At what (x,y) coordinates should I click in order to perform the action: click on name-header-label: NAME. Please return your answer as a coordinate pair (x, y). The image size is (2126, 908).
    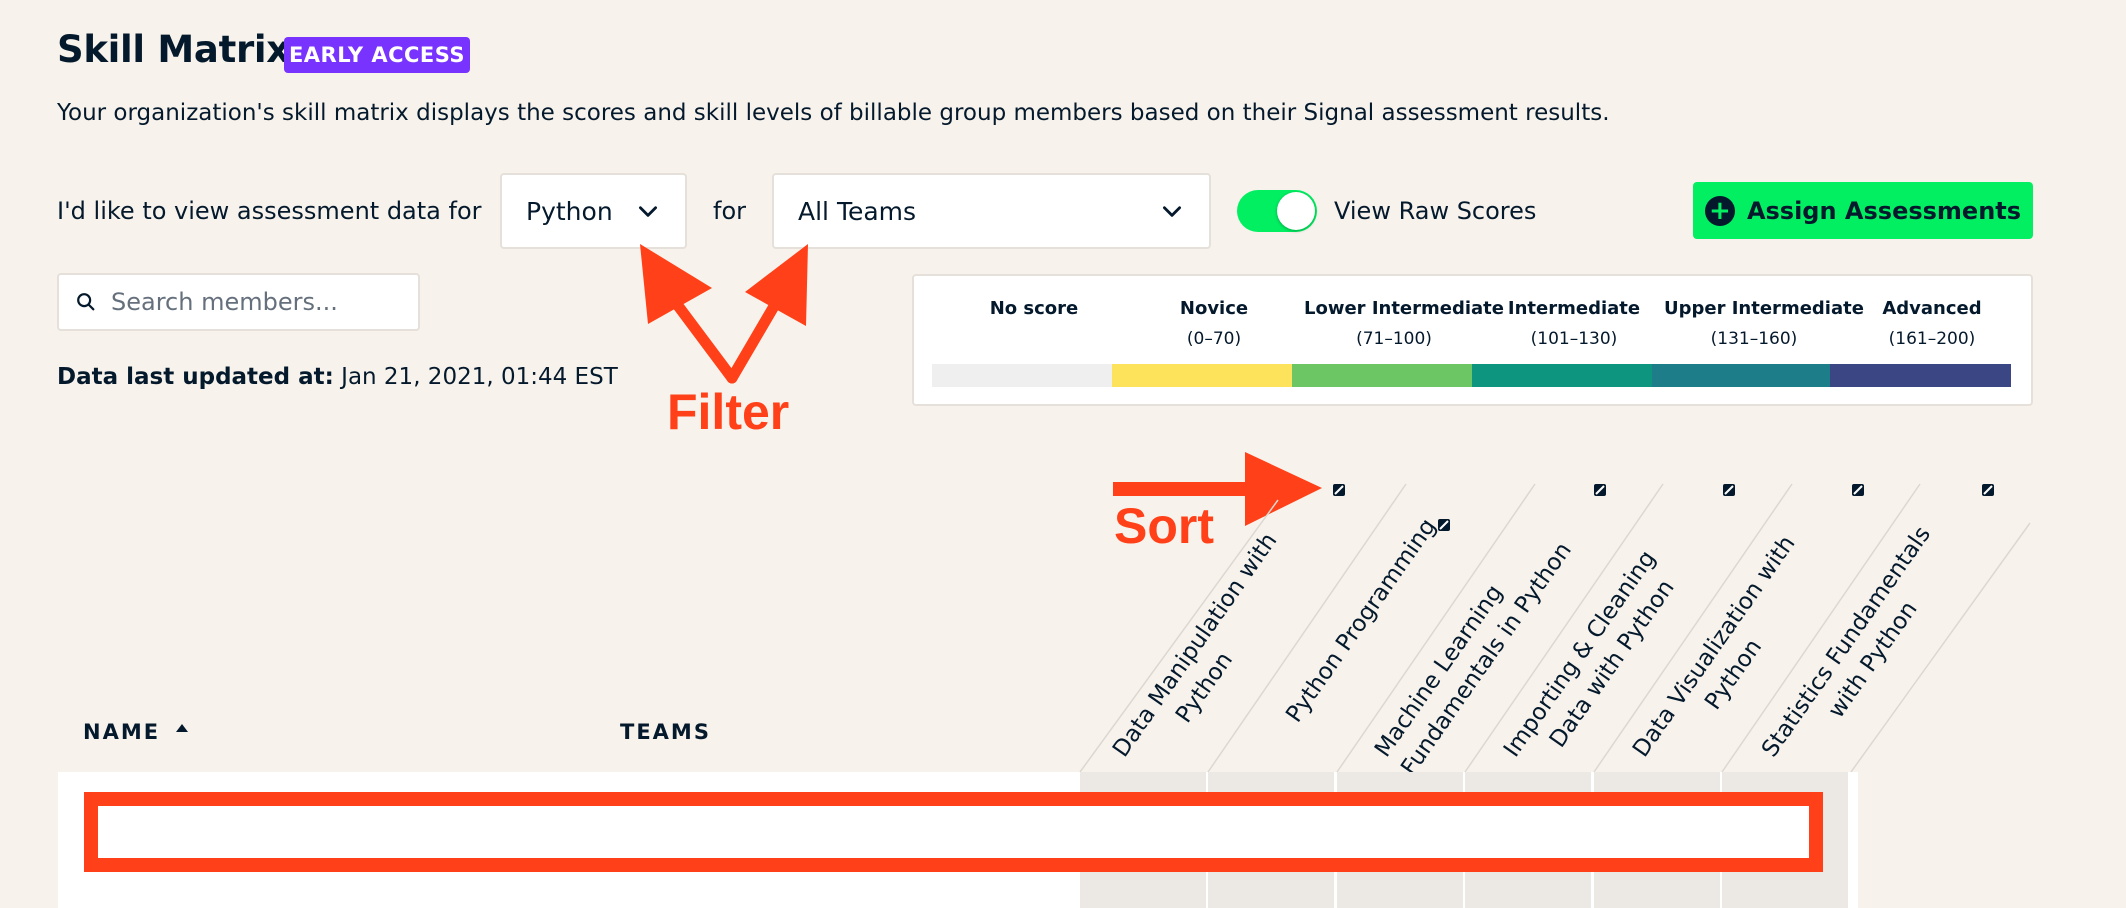
    Looking at the image, I should click on (122, 732).